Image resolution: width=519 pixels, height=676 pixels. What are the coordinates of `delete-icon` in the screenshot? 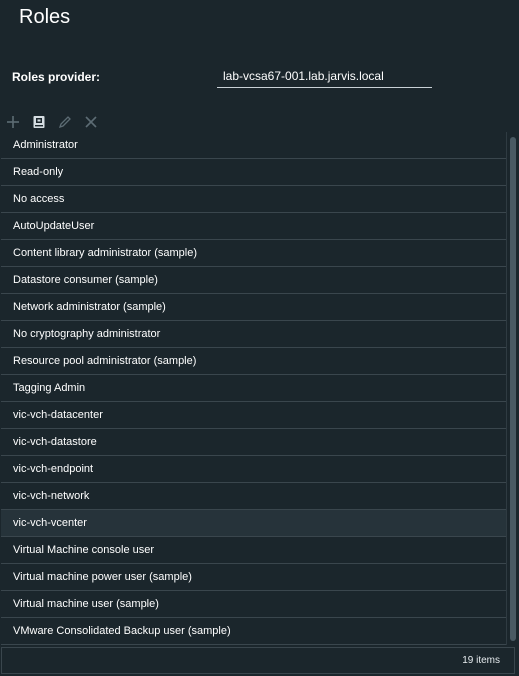 It's located at (91, 122).